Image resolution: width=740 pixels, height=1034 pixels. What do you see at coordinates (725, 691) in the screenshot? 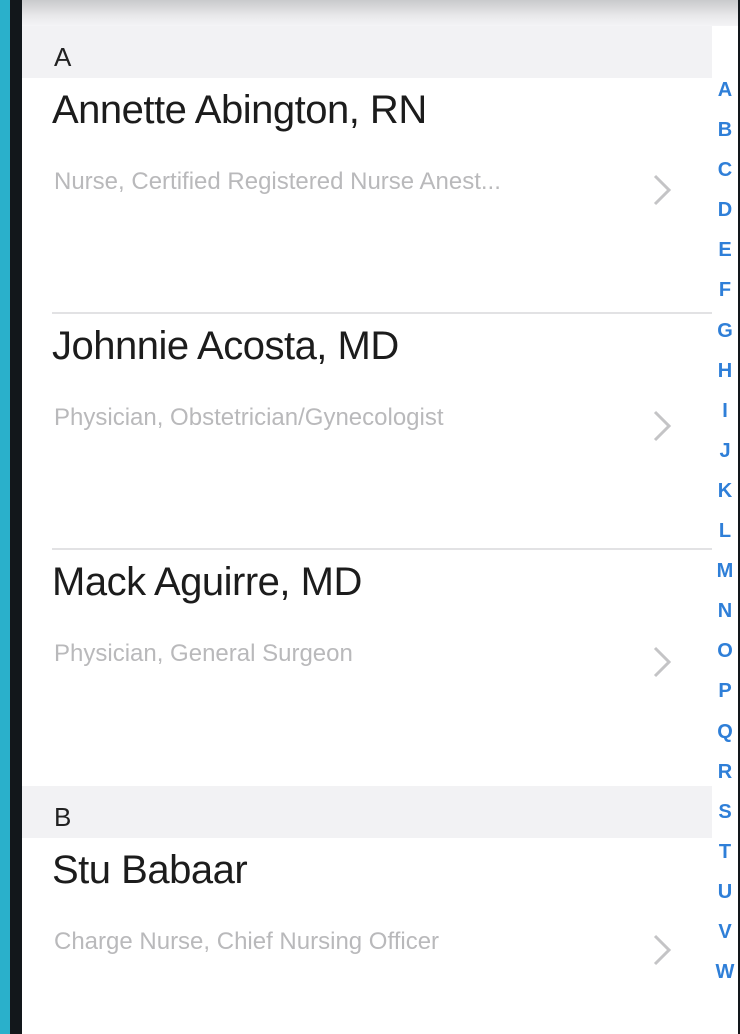
I see `index-letter-p: P` at bounding box center [725, 691].